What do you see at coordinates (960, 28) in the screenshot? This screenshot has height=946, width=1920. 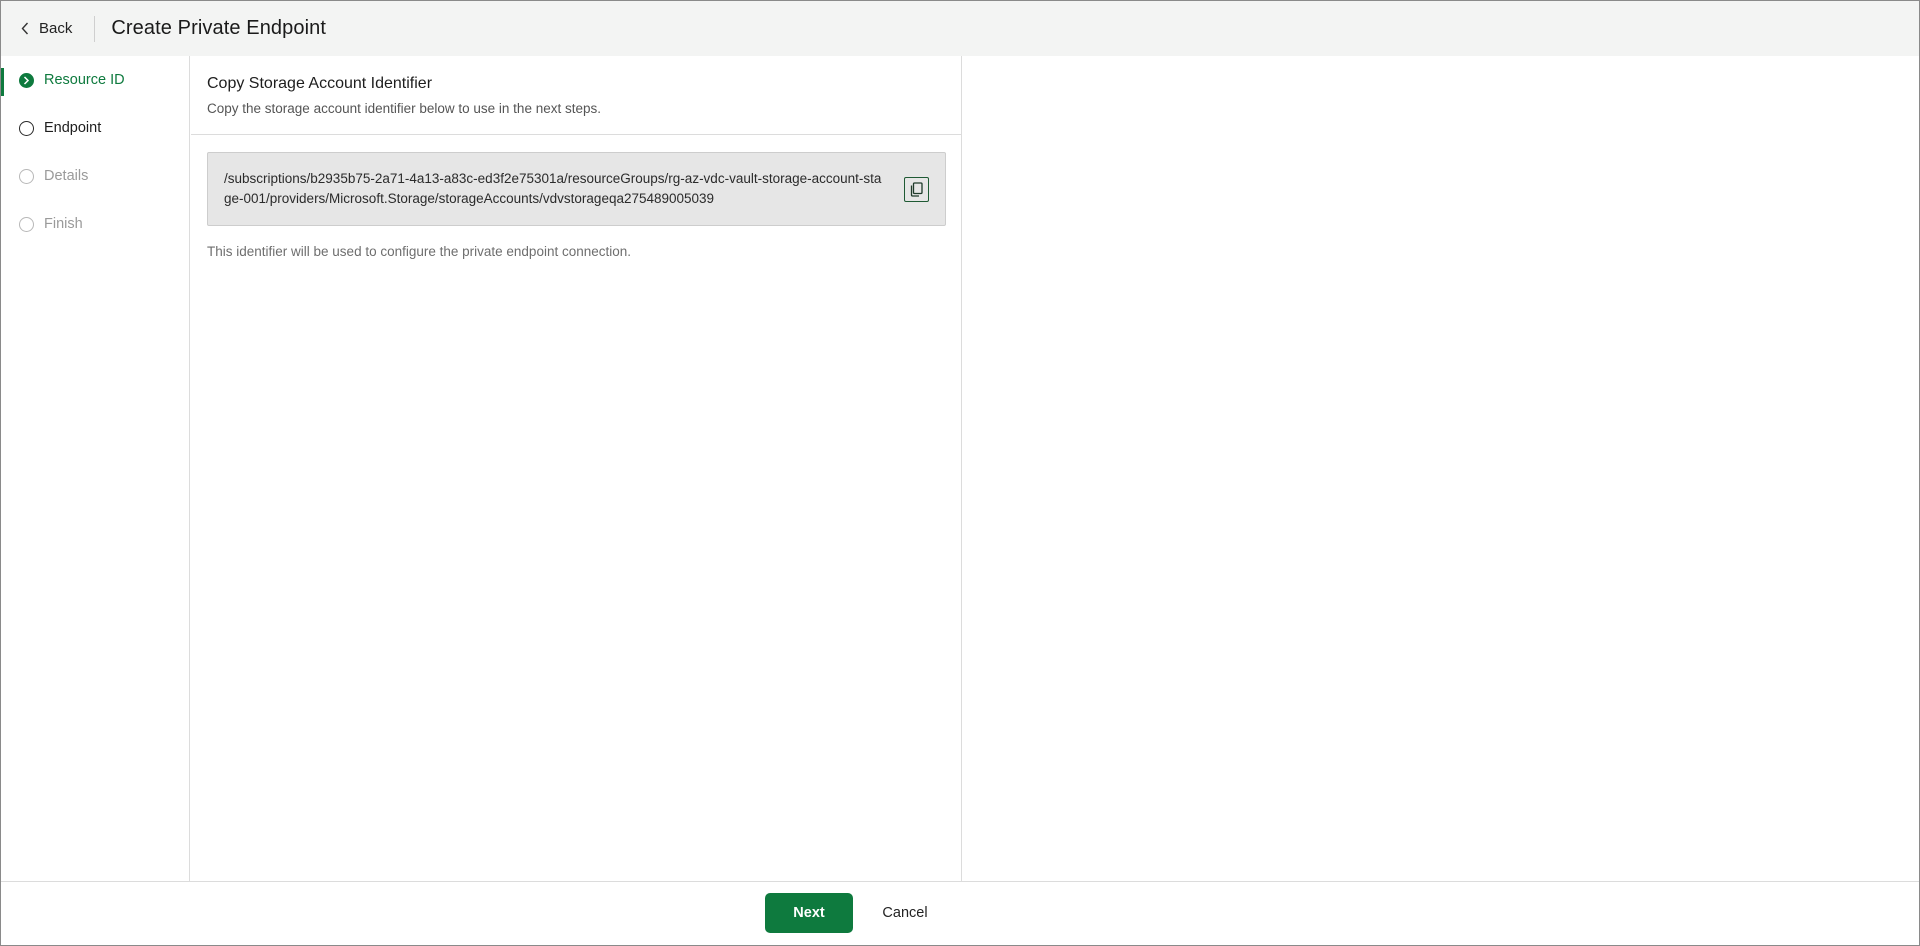 I see `header: Back Create Private Endpoint` at bounding box center [960, 28].